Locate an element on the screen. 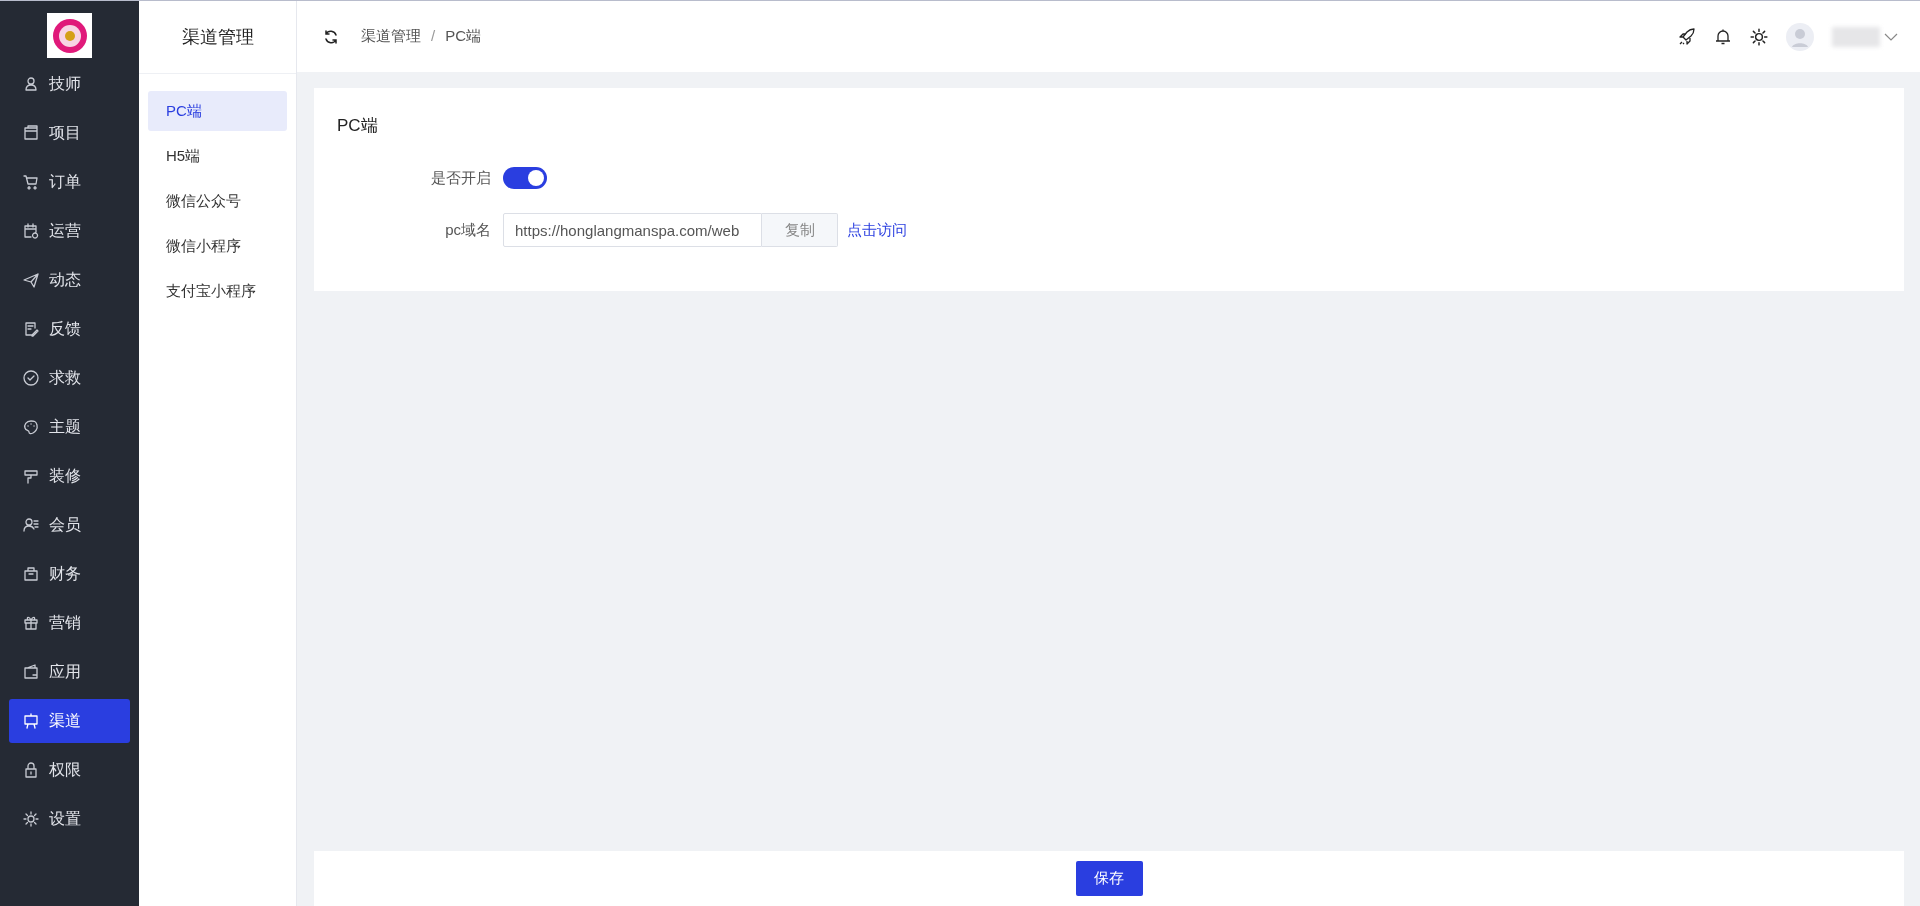 This screenshot has height=906, width=1920. rocket-icon is located at coordinates (1687, 36).